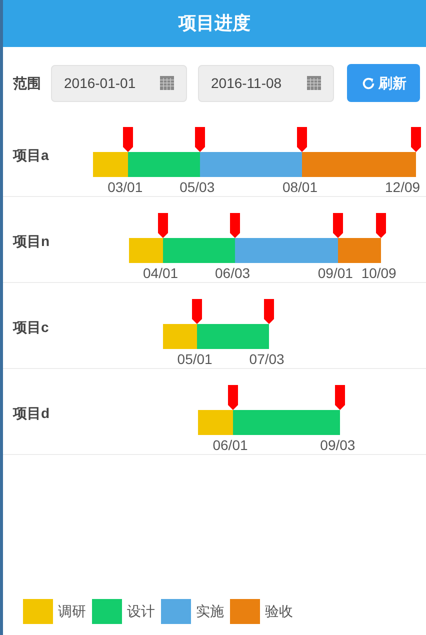  Describe the element at coordinates (31, 241) in the screenshot. I see `project-name: 项目n` at that location.